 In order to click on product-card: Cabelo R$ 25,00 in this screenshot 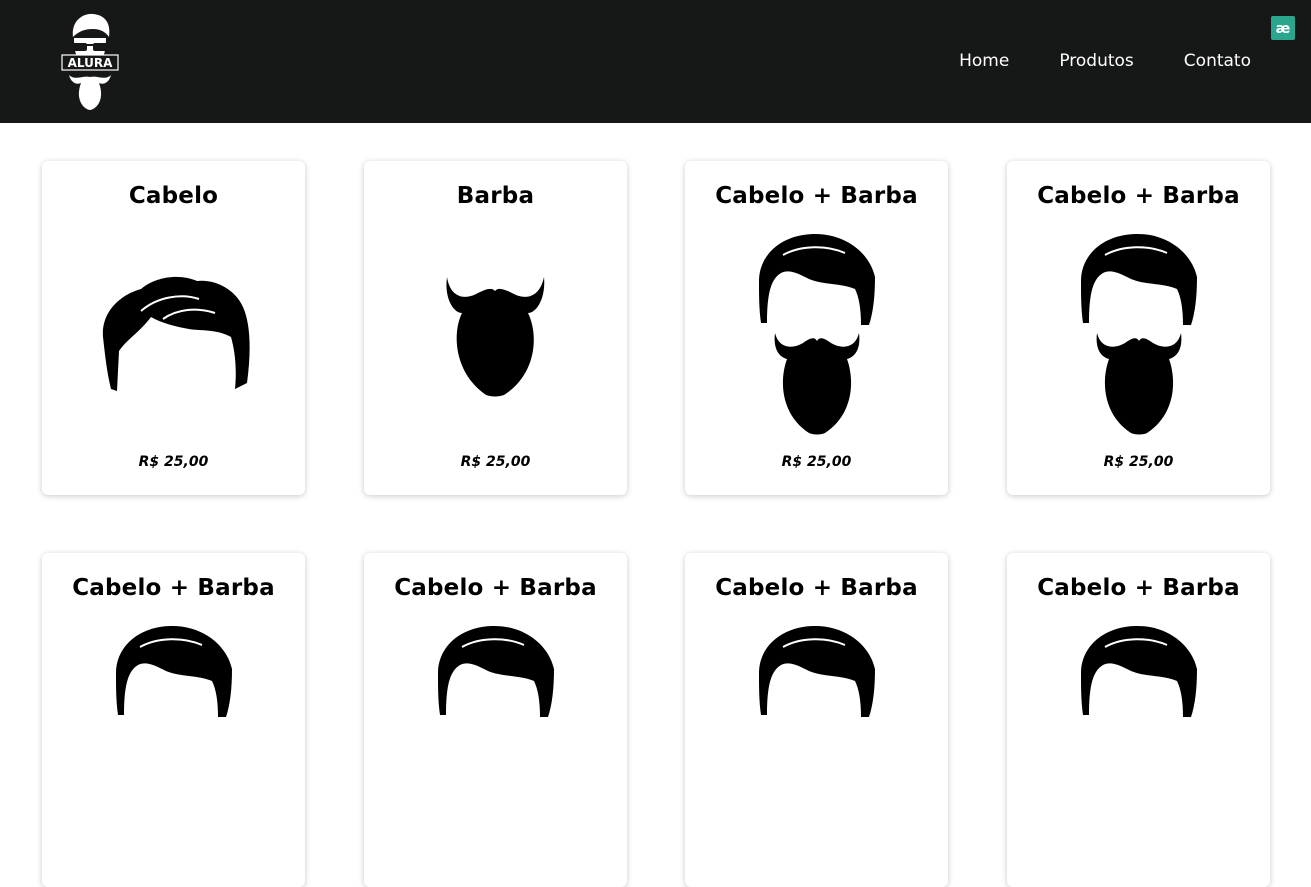, I will do `click(173, 328)`.